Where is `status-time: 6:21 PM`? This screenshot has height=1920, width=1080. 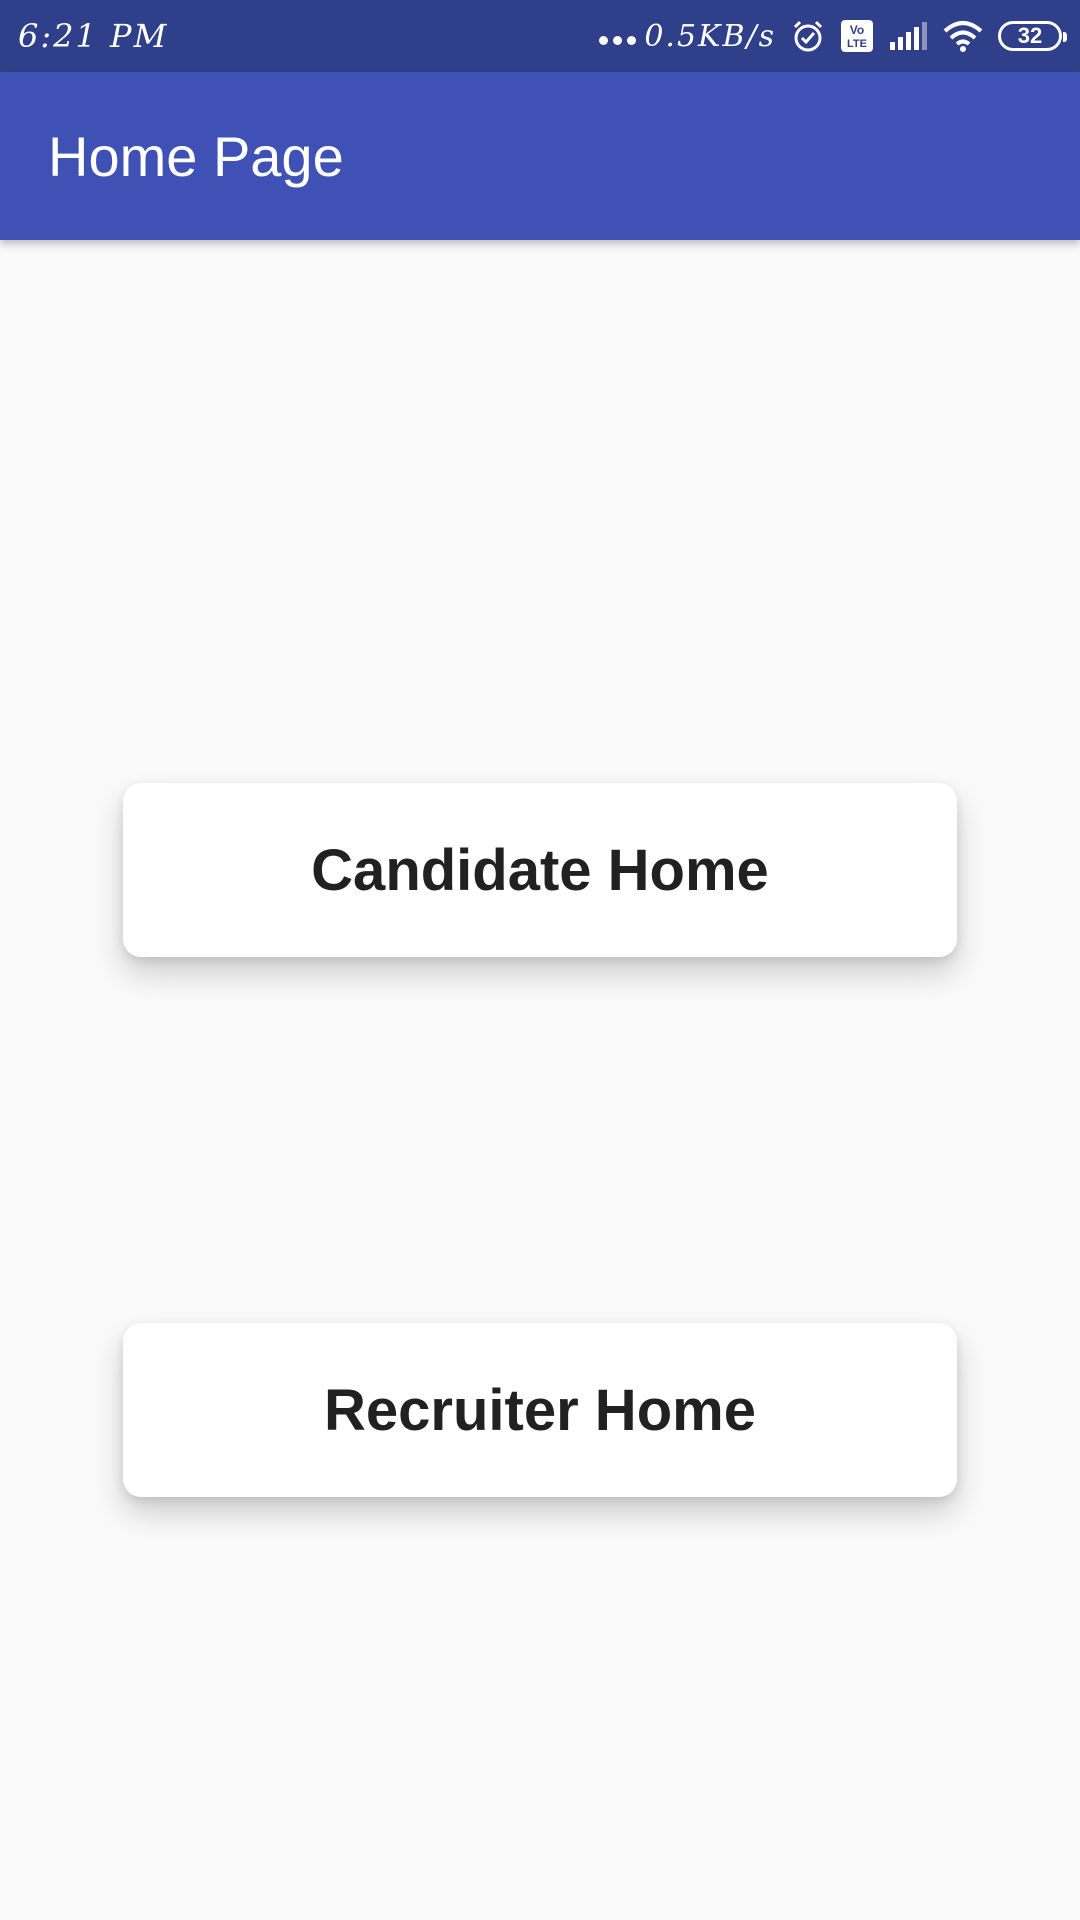
status-time: 6:21 PM is located at coordinates (93, 36).